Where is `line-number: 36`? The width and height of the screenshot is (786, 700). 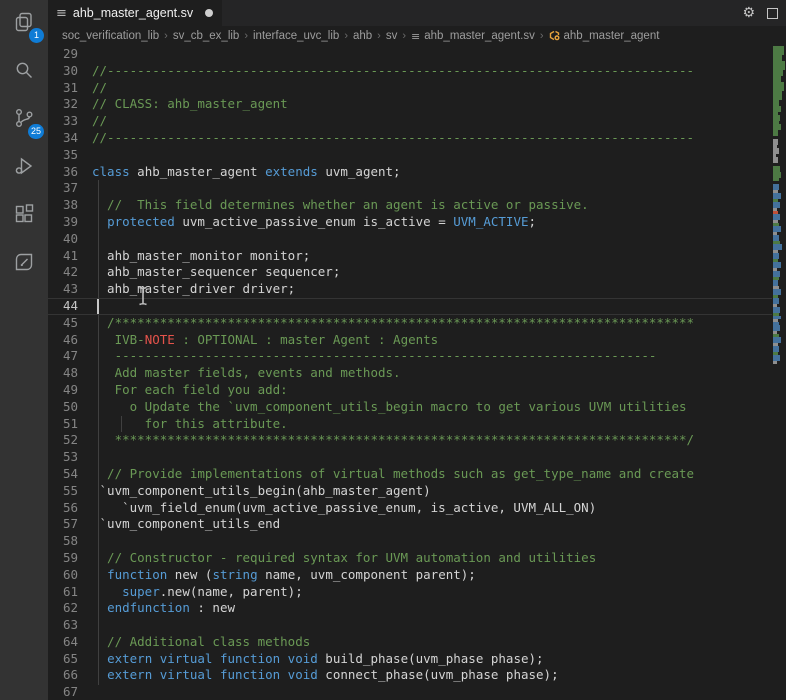 line-number: 36 is located at coordinates (63, 172).